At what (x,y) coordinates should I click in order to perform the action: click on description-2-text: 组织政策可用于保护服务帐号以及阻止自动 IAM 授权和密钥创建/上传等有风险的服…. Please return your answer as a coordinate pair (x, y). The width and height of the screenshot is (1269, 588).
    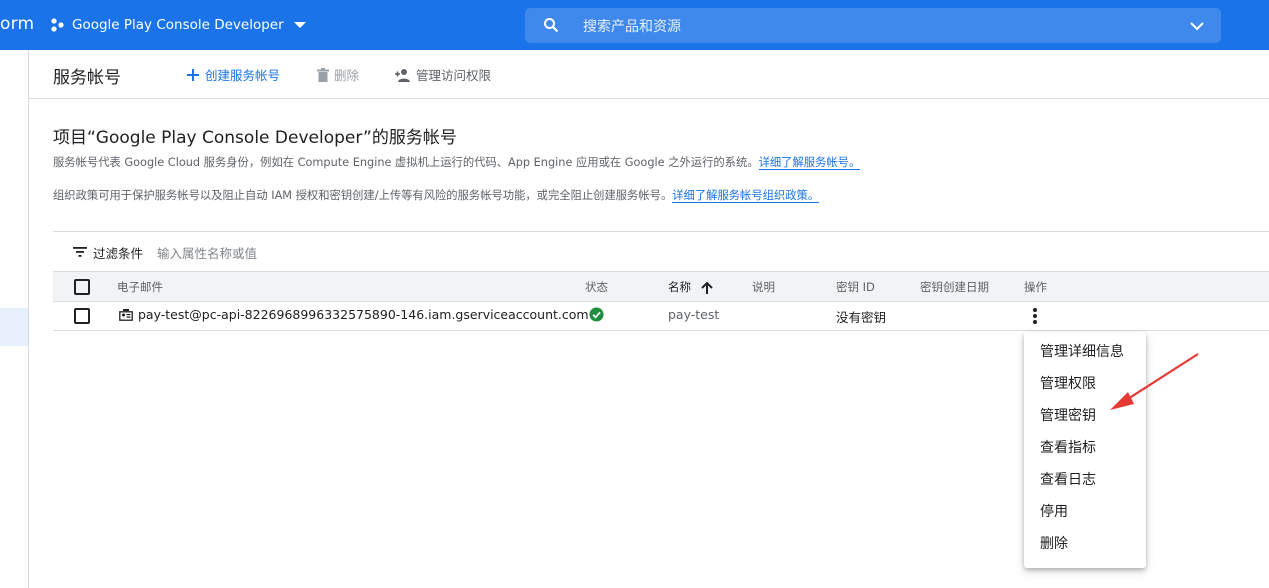
    Looking at the image, I should click on (363, 195).